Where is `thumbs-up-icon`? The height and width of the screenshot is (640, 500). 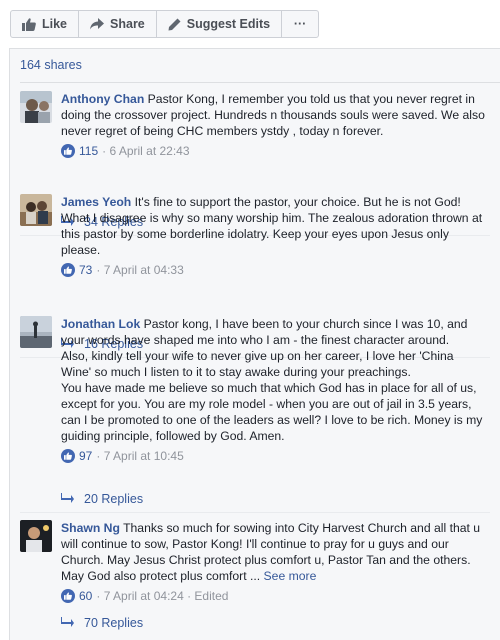
thumbs-up-icon is located at coordinates (29, 24).